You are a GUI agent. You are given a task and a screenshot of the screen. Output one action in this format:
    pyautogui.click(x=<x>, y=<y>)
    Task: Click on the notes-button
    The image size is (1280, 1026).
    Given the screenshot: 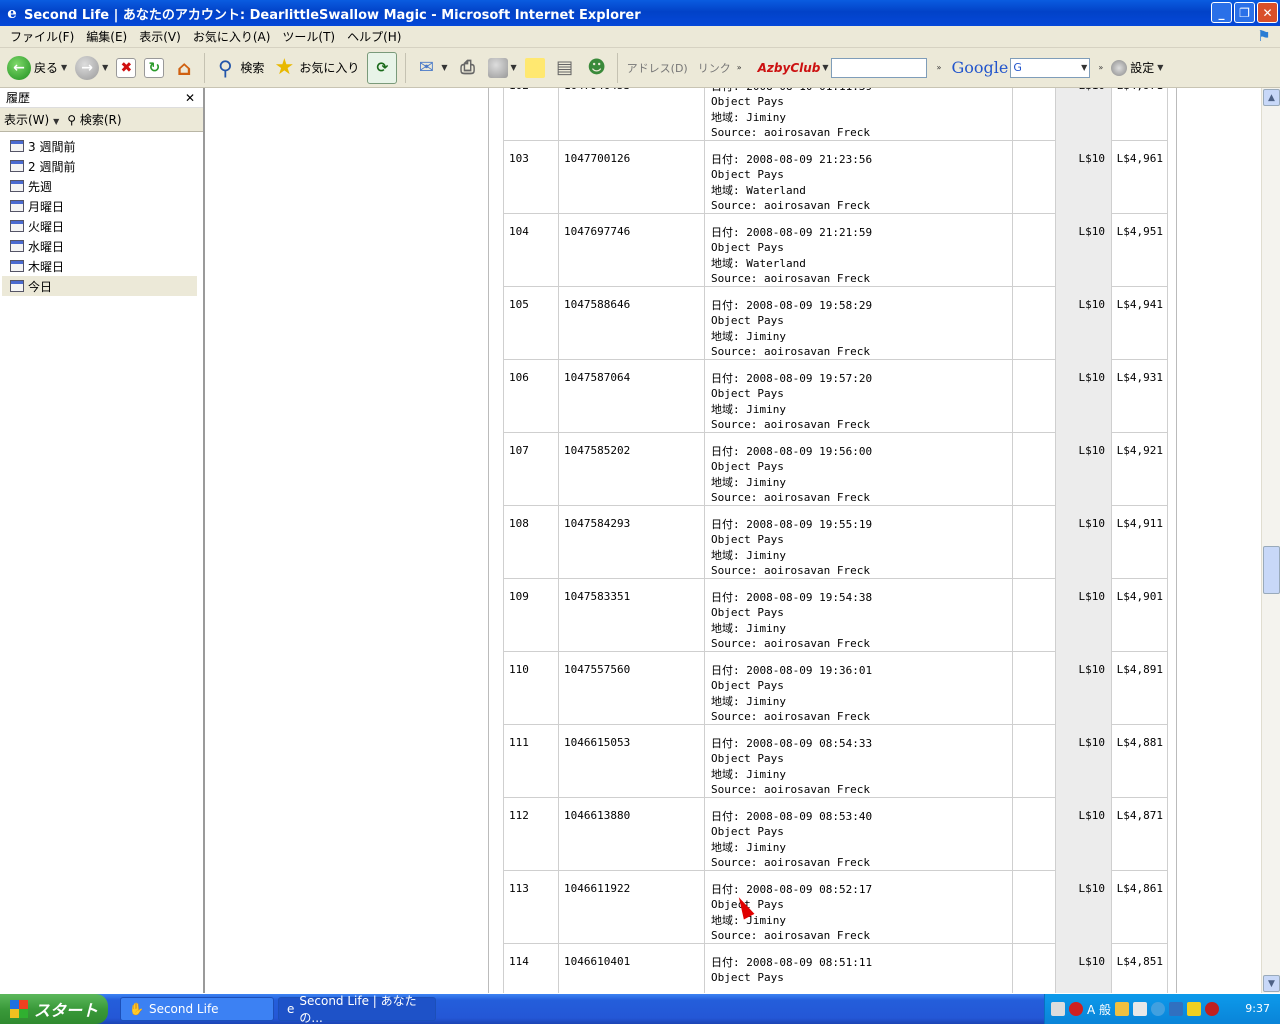 What is the action you would take?
    pyautogui.click(x=535, y=68)
    